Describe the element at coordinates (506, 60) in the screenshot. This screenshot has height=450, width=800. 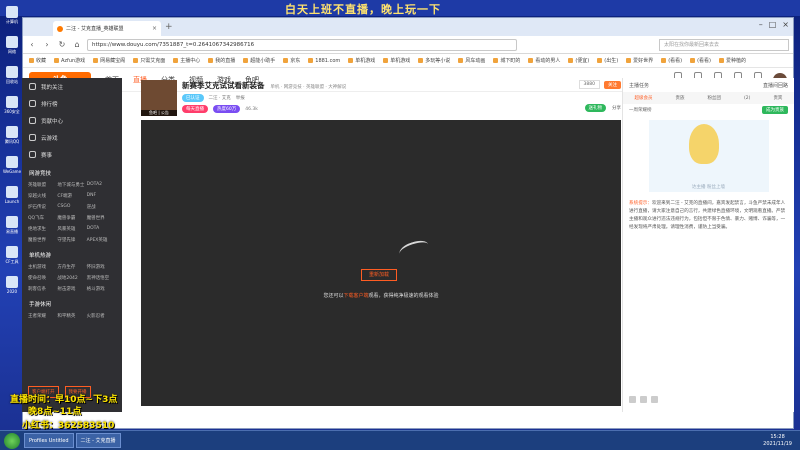
I see `bookmark-item: 城下町的` at that location.